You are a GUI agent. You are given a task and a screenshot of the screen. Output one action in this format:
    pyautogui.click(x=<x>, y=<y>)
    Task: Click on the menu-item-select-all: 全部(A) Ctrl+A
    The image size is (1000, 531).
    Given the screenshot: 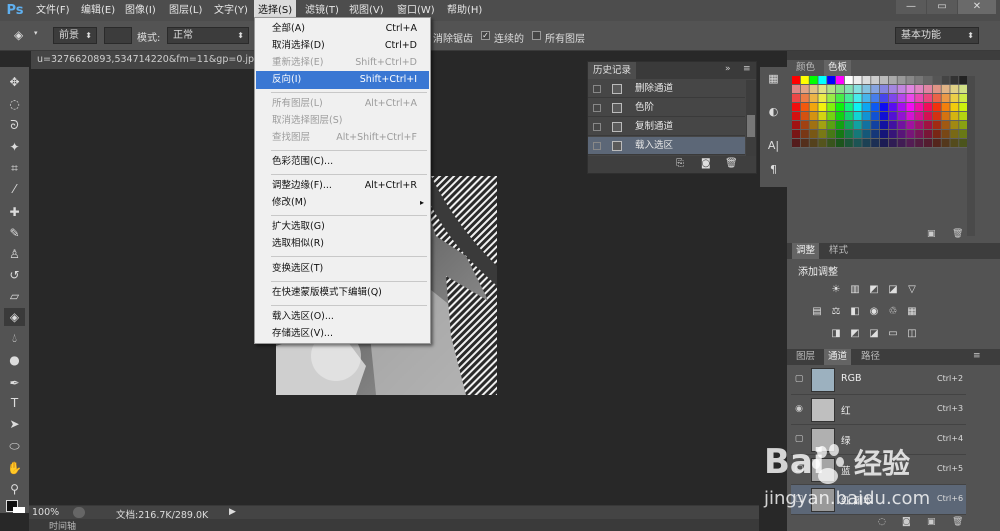 What is the action you would take?
    pyautogui.click(x=342, y=29)
    